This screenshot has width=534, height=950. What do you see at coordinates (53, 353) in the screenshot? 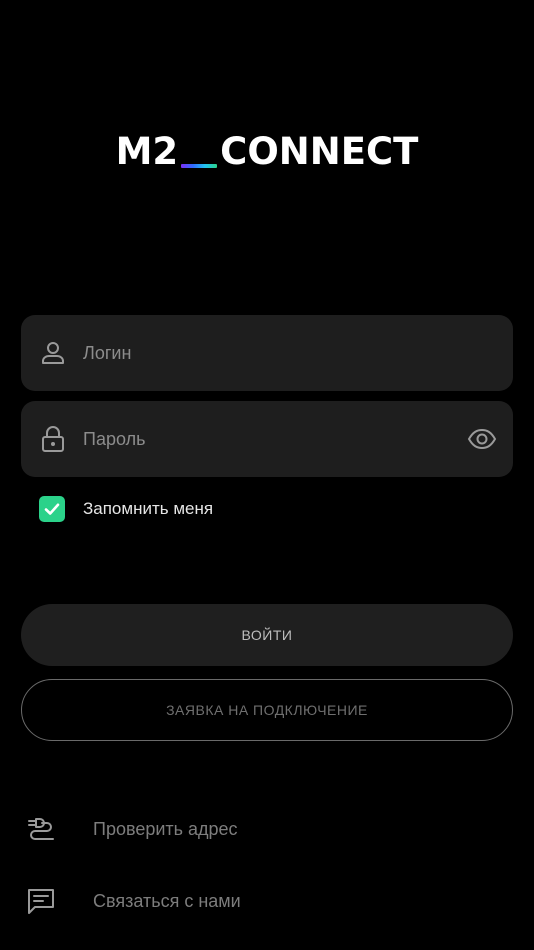
I see `user-icon` at bounding box center [53, 353].